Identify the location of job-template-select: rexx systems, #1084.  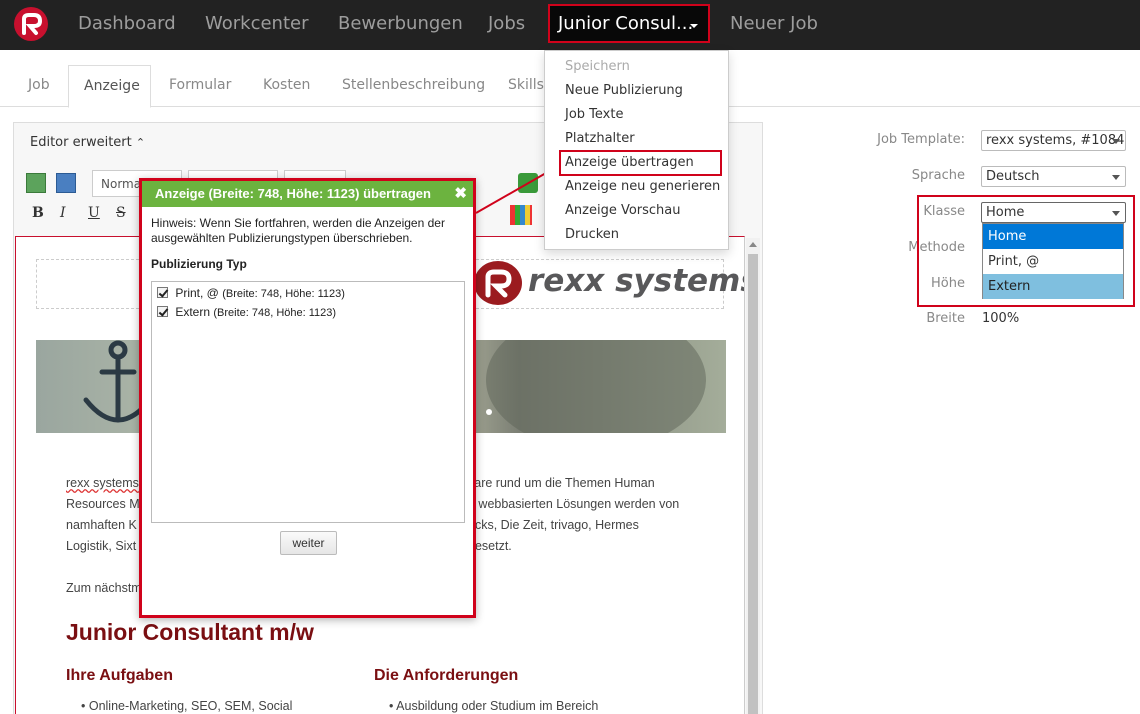
(1053, 140).